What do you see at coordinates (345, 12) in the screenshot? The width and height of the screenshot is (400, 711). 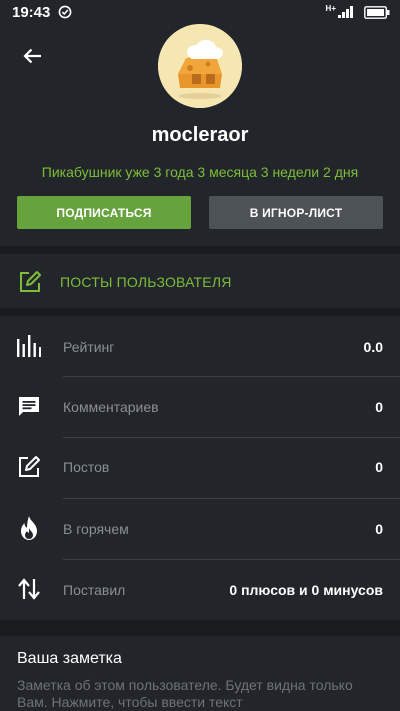 I see `signal-icon` at bounding box center [345, 12].